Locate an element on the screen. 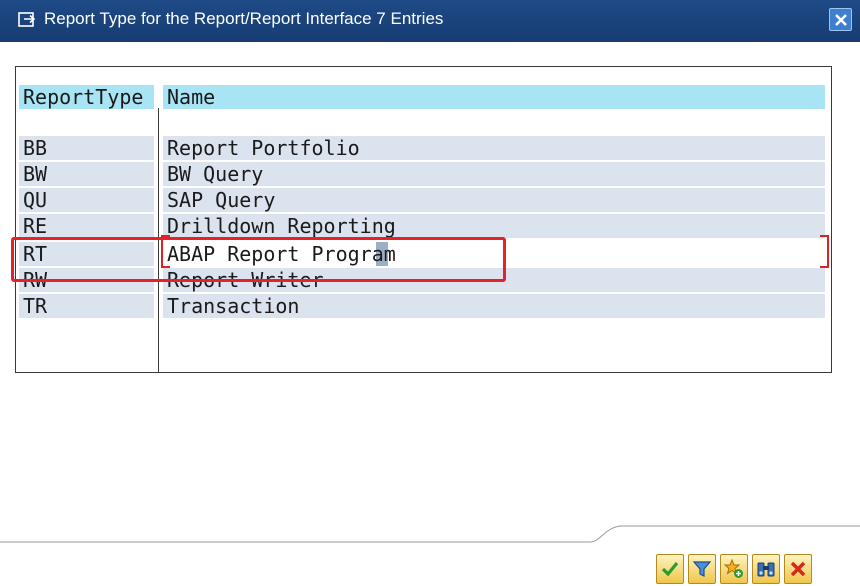 This screenshot has height=586, width=860. checkmark-icon is located at coordinates (670, 569).